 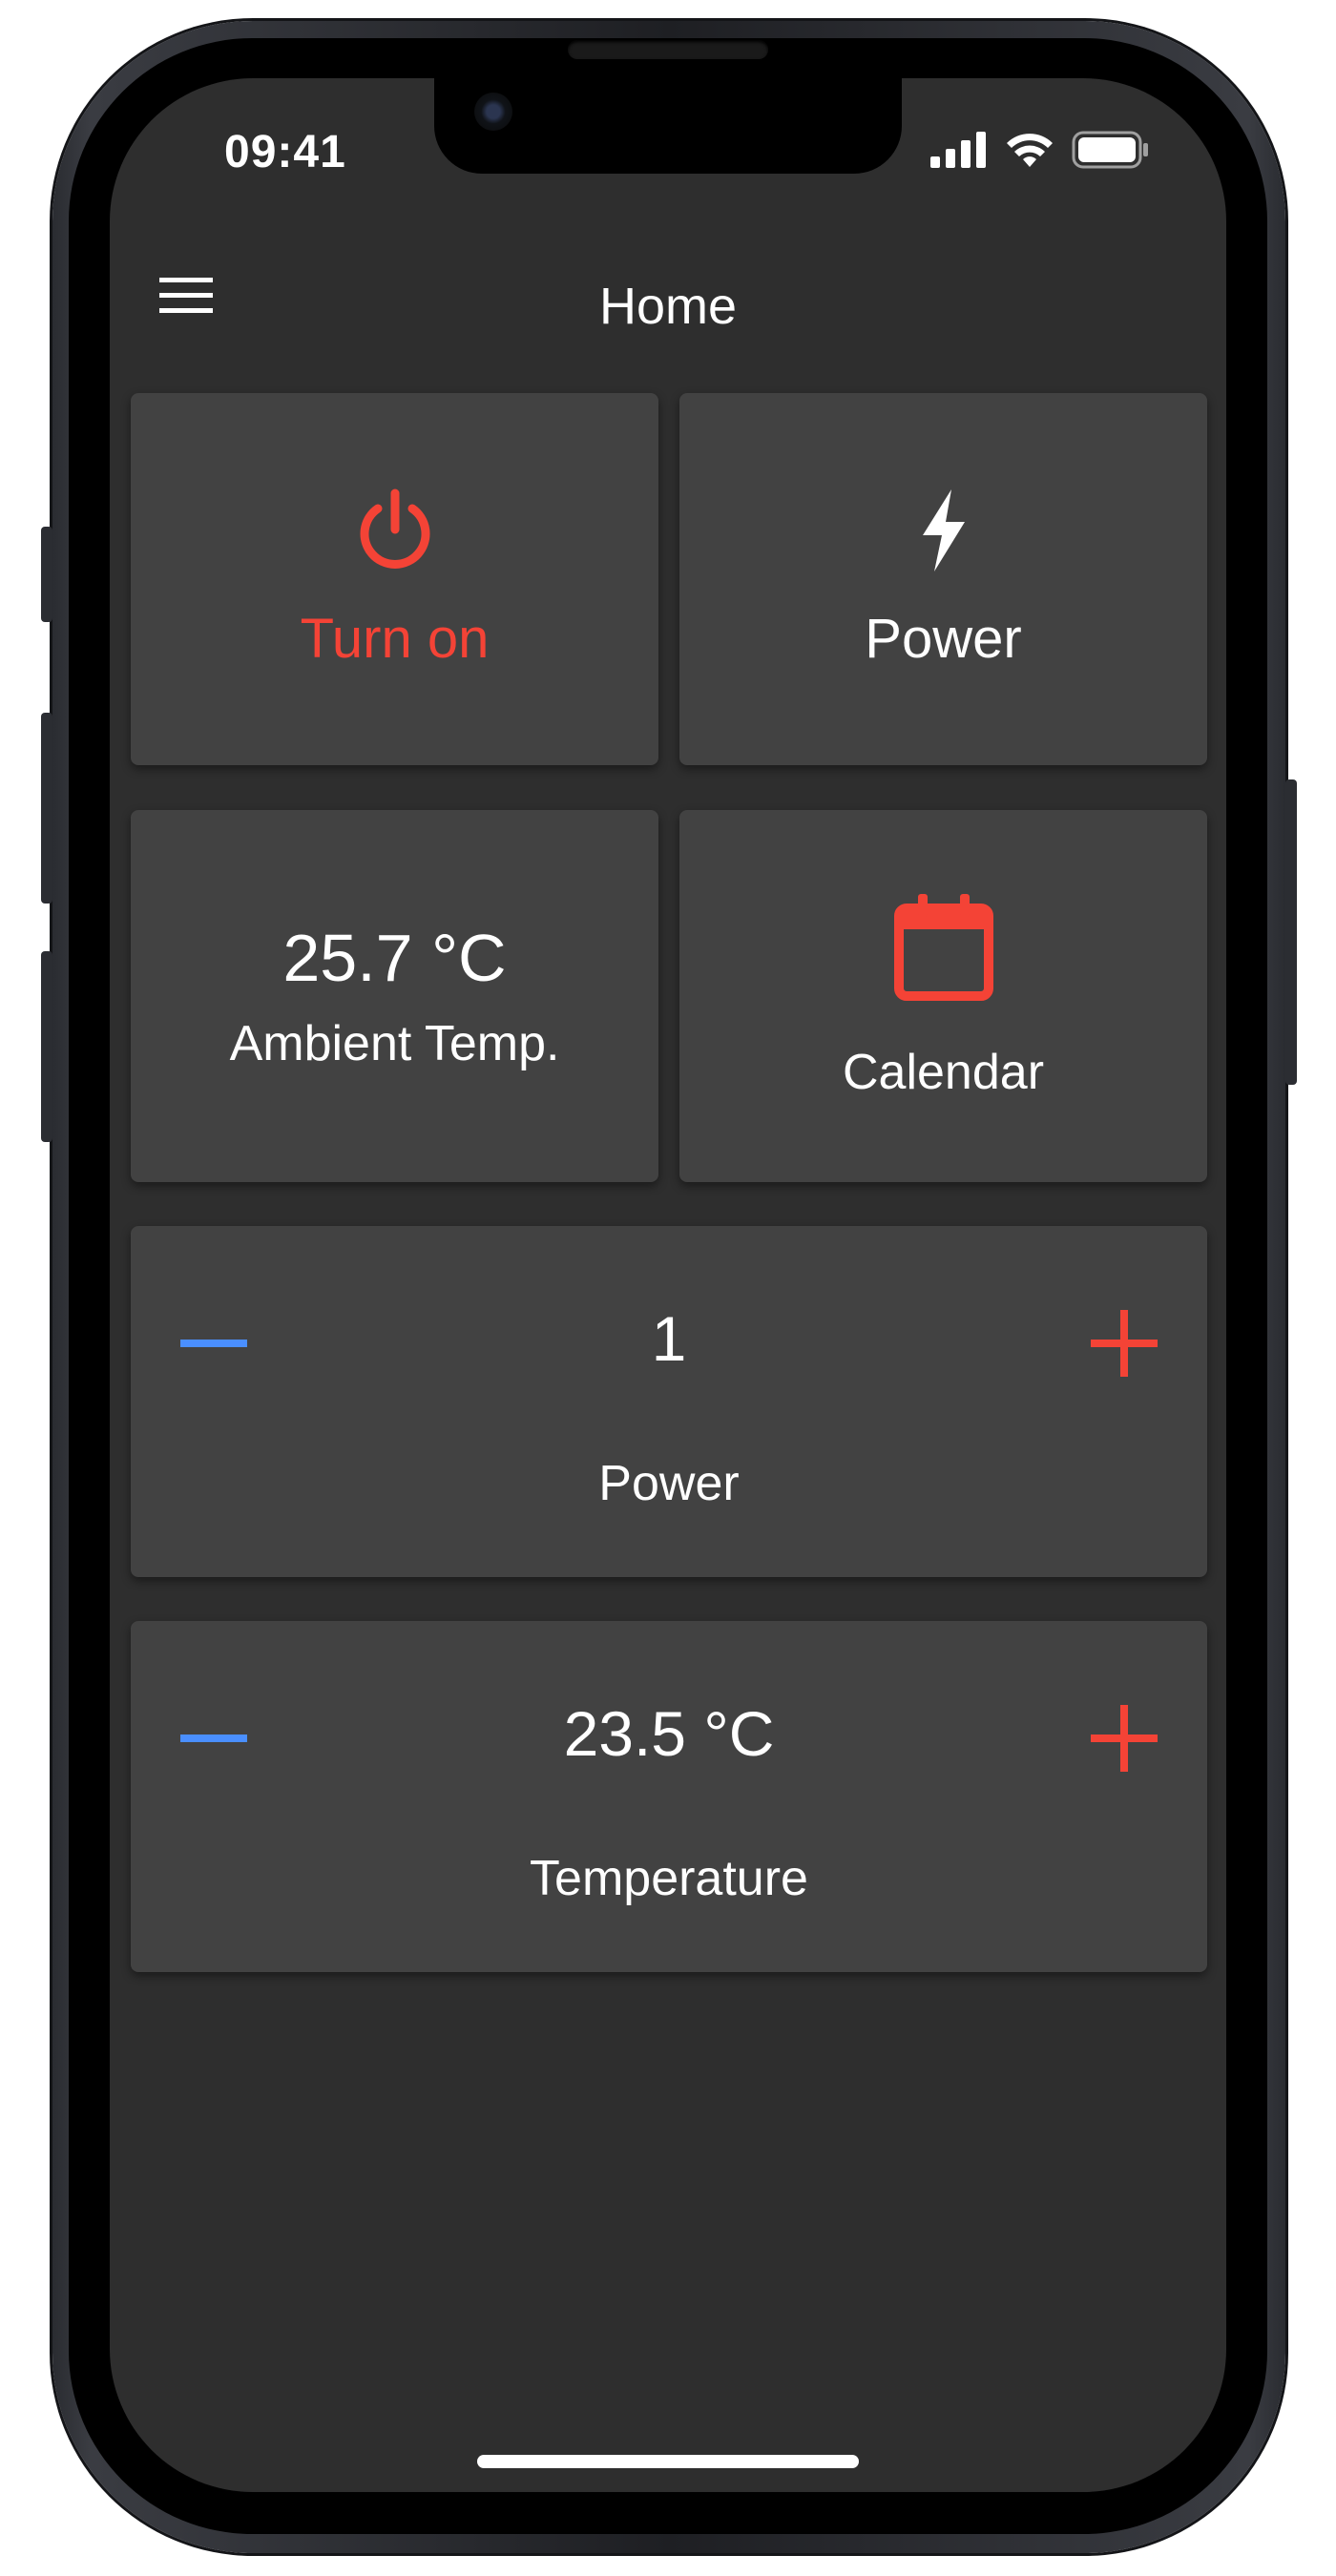 What do you see at coordinates (394, 958) in the screenshot?
I see `ambient-temp-value: 25.7 °C` at bounding box center [394, 958].